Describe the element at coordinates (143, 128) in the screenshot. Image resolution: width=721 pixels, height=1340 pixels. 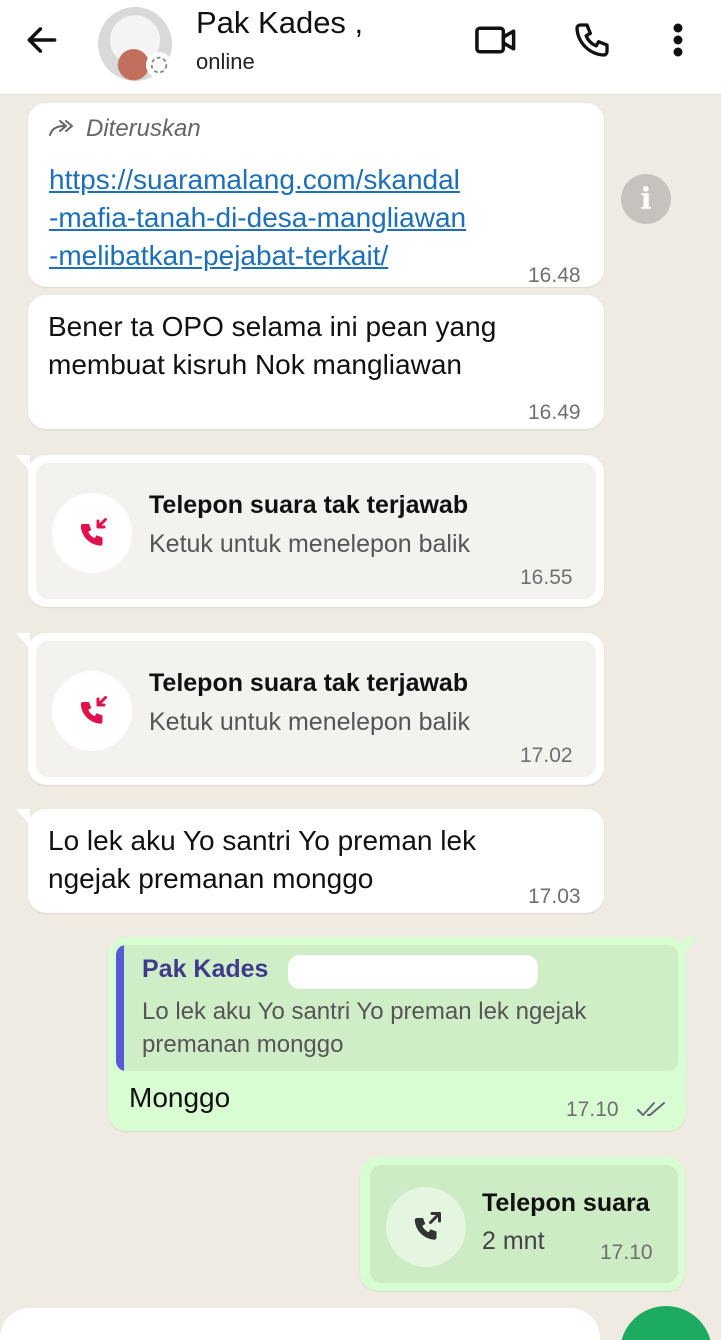
I see `forwarded-text: Diteruskan` at that location.